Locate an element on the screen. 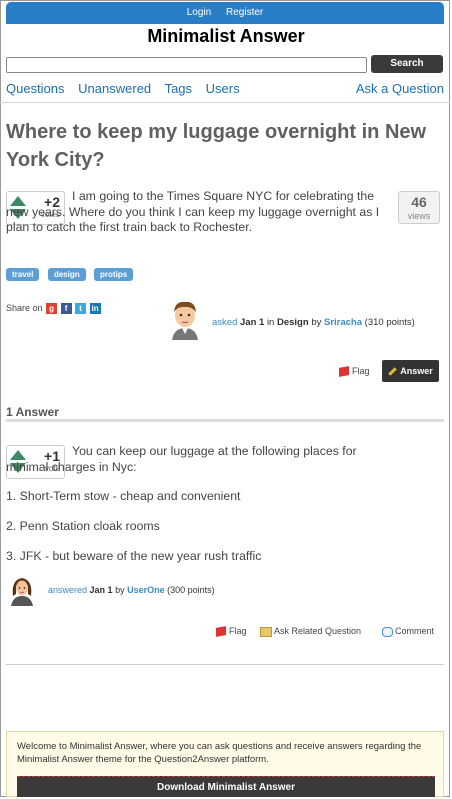  answer-button: Answer is located at coordinates (410, 371).